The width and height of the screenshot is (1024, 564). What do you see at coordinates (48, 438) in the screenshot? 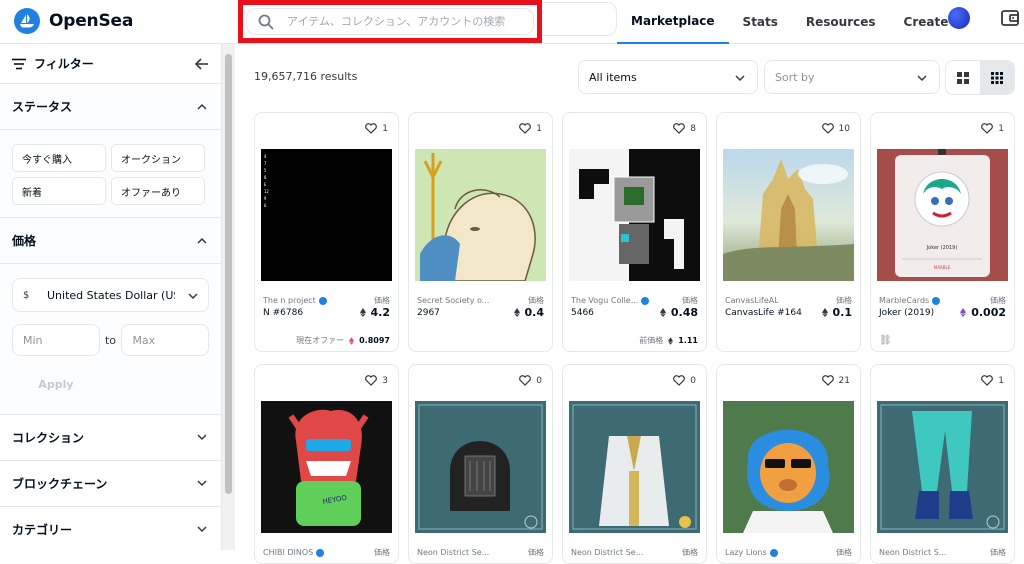
I see `collection-title: コレクション` at bounding box center [48, 438].